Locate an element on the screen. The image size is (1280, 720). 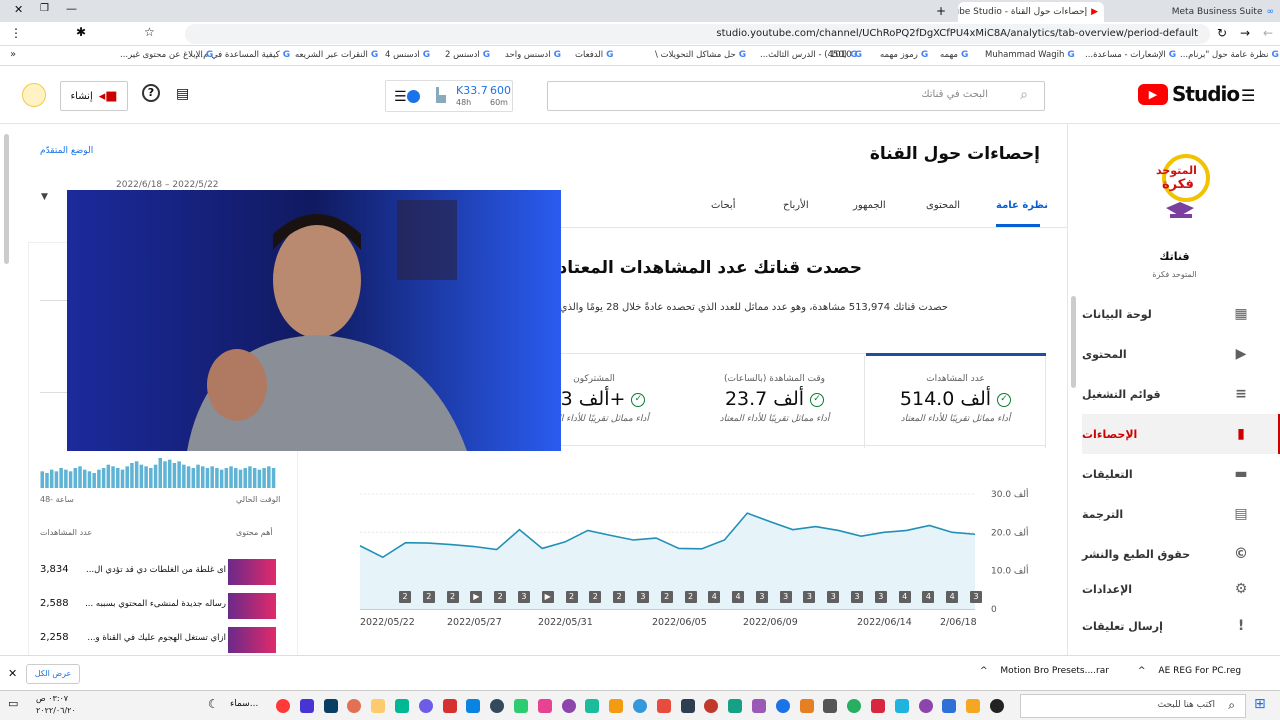
close-downloads-icon: ✕ is located at coordinates (12, 673).